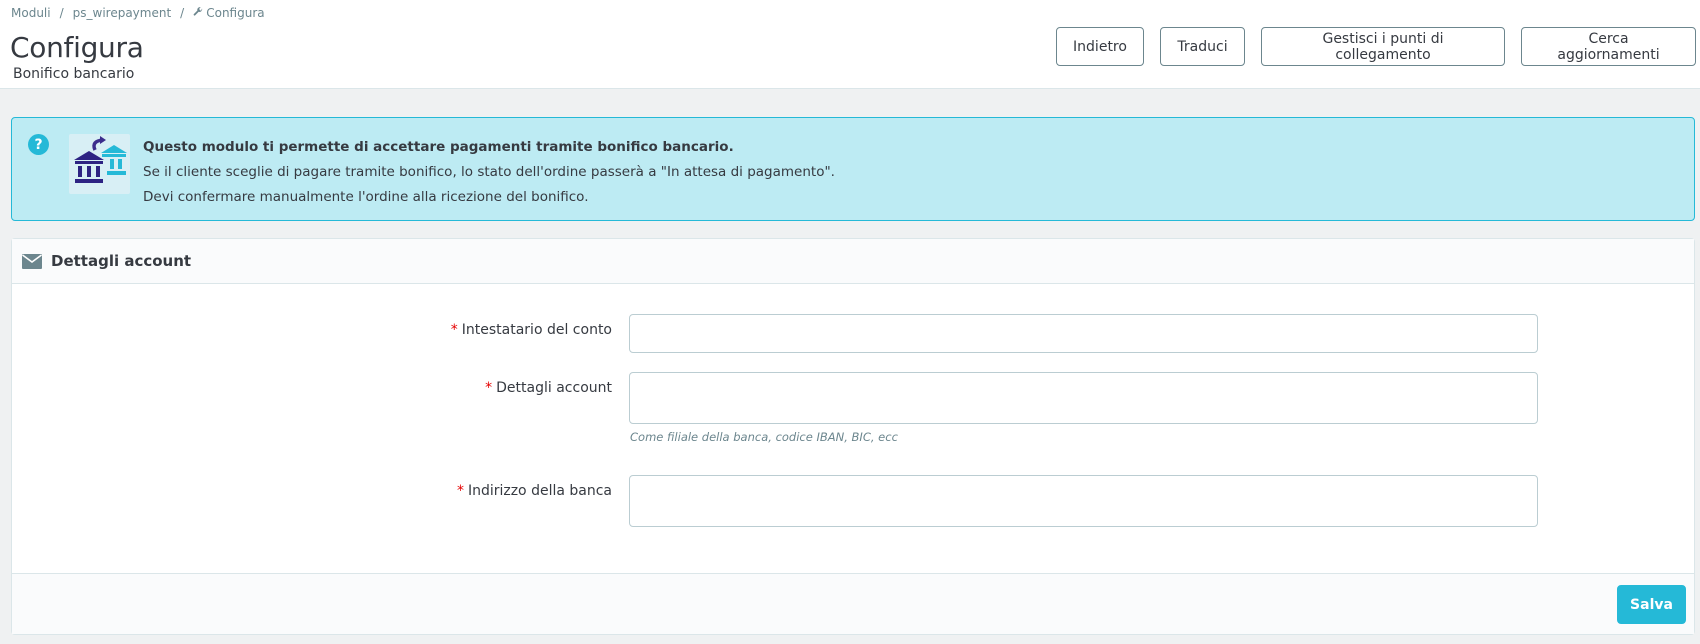  I want to click on field-label-bank-address: * Indirizzo della banca, so click(312, 491).